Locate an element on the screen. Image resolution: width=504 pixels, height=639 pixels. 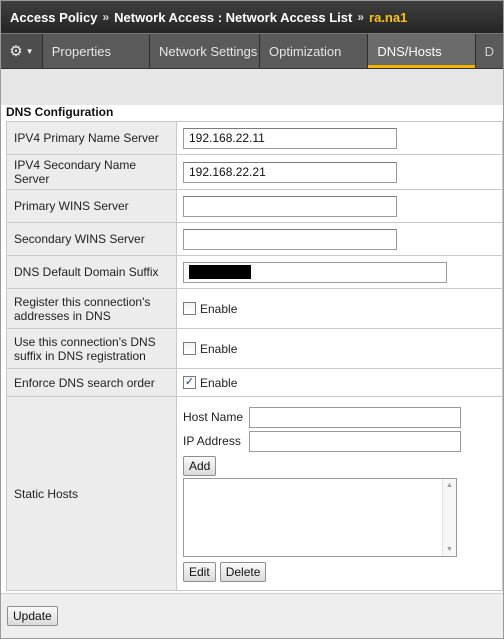
tab-truncated: D is located at coordinates (489, 51).